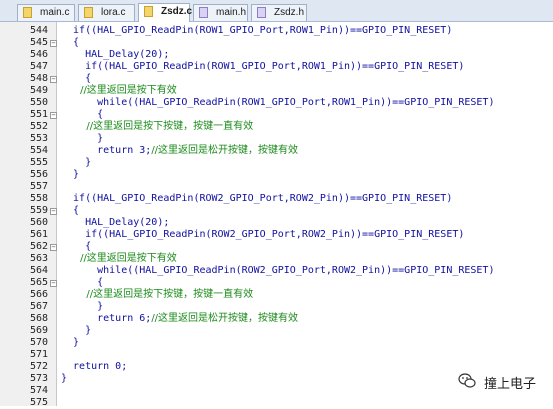 This screenshot has height=409, width=553. What do you see at coordinates (38, 378) in the screenshot?
I see `line-number: 573` at bounding box center [38, 378].